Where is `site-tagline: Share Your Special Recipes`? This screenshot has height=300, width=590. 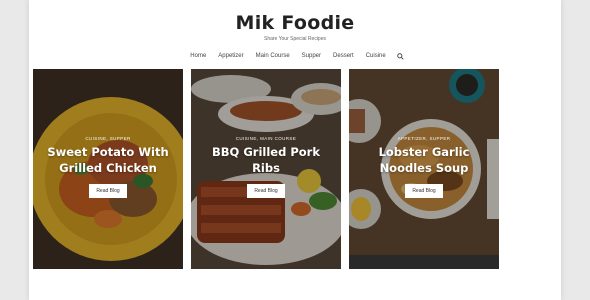 site-tagline: Share Your Special Recipes is located at coordinates (295, 39).